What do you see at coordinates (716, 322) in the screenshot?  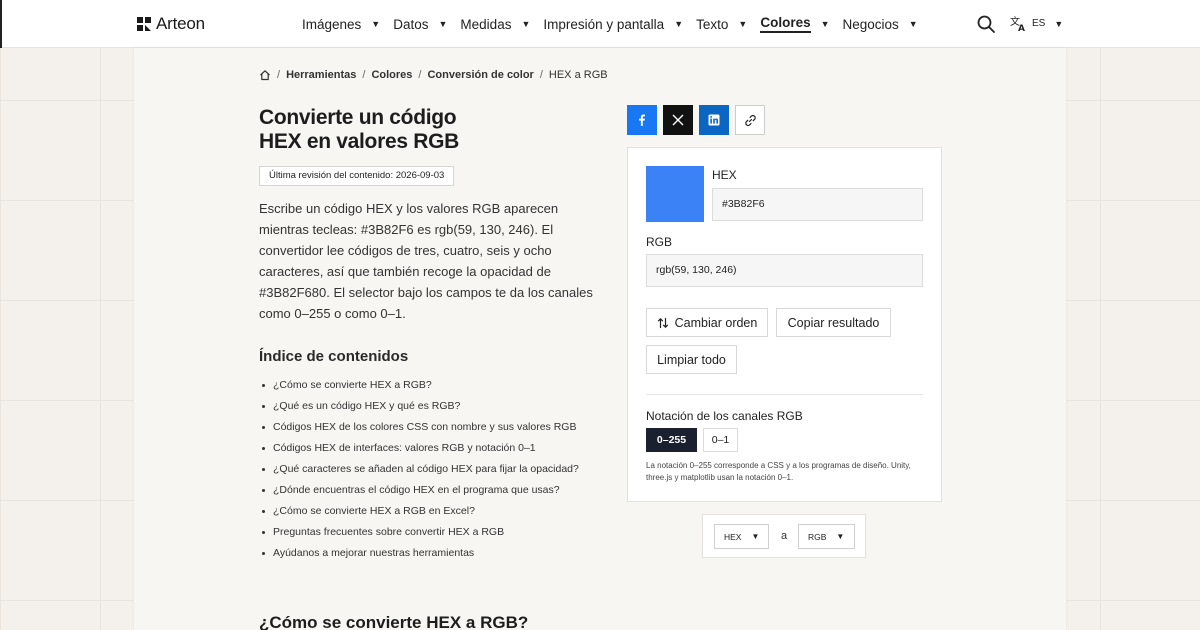 I see `swap-order-label: Cambiar orden` at bounding box center [716, 322].